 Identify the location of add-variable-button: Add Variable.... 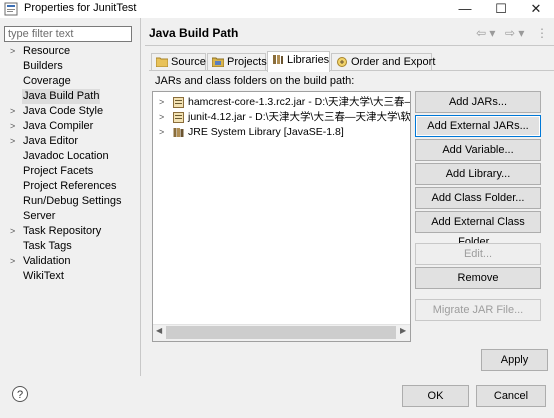
(478, 150).